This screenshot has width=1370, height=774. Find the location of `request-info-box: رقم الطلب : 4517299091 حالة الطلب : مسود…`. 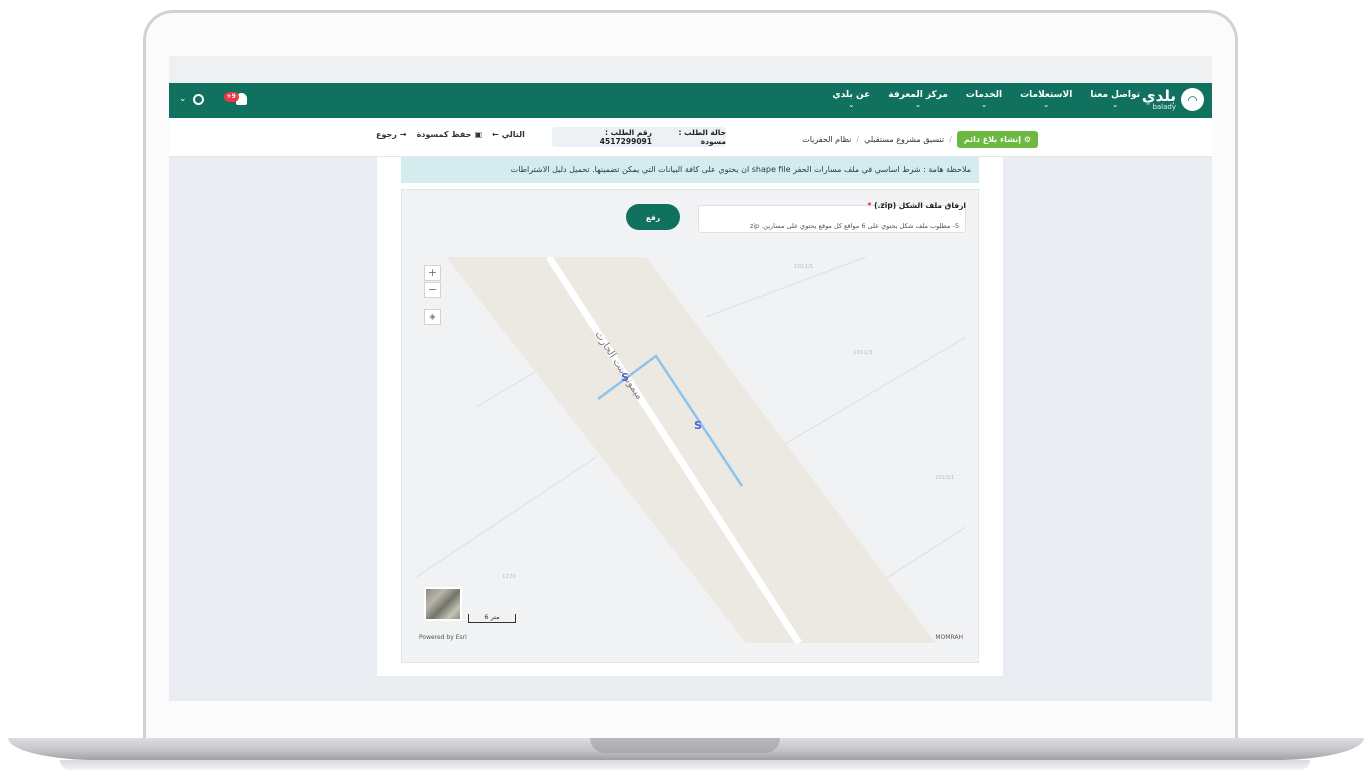

request-info-box: رقم الطلب : 4517299091 حالة الطلب : مسود… is located at coordinates (639, 137).